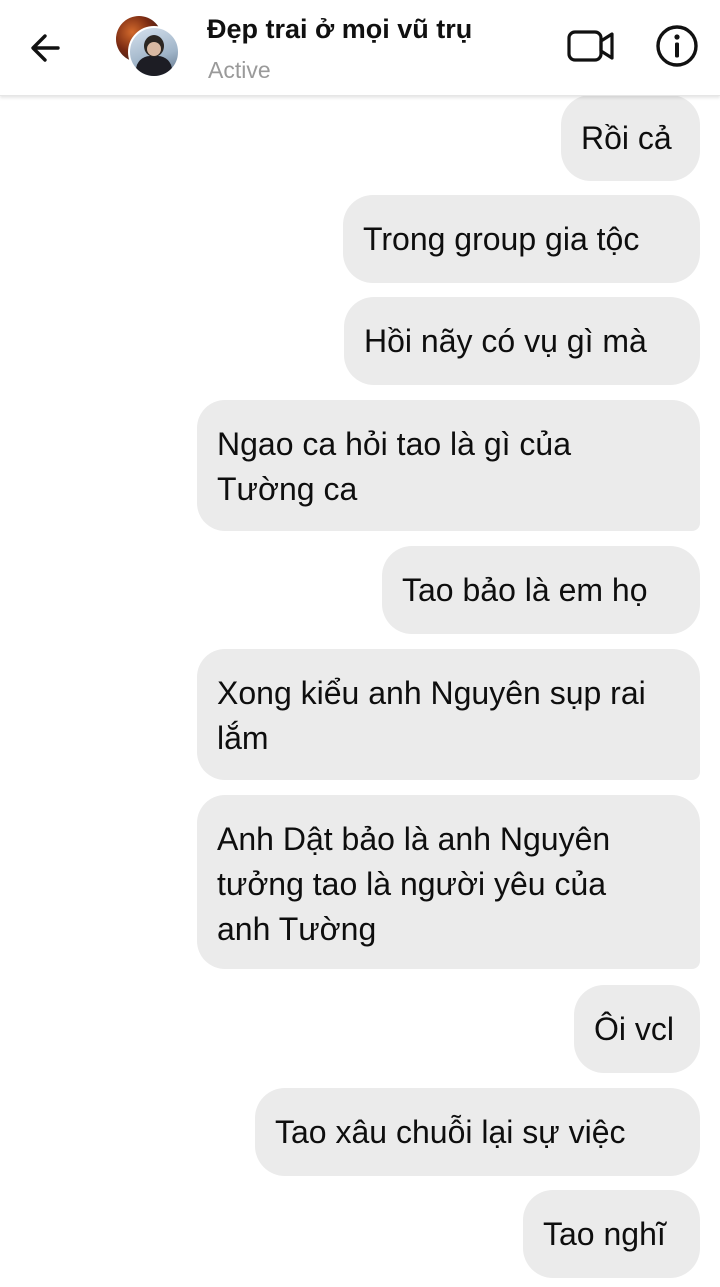 This screenshot has width=720, height=1287. I want to click on contact-name: Đẹp trai ở mọi vũ trụ, so click(339, 29).